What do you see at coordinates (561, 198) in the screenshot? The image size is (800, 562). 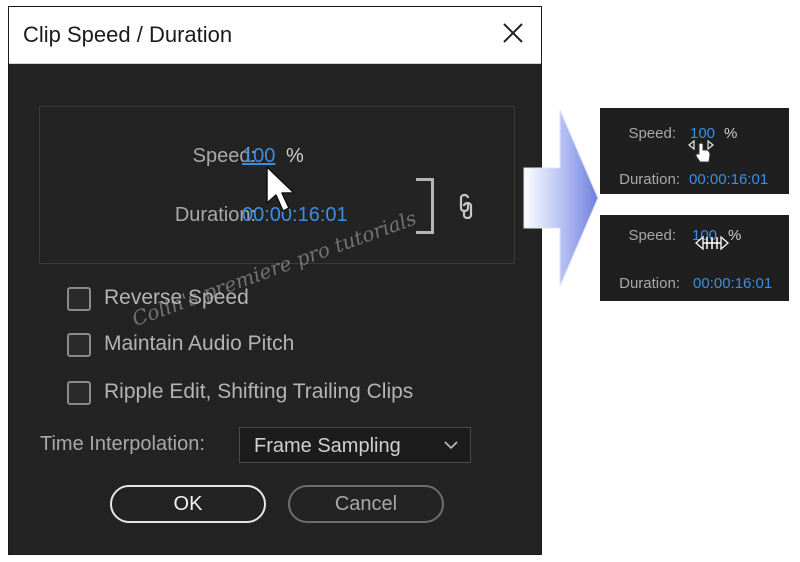 I see `arrow-right-icon` at bounding box center [561, 198].